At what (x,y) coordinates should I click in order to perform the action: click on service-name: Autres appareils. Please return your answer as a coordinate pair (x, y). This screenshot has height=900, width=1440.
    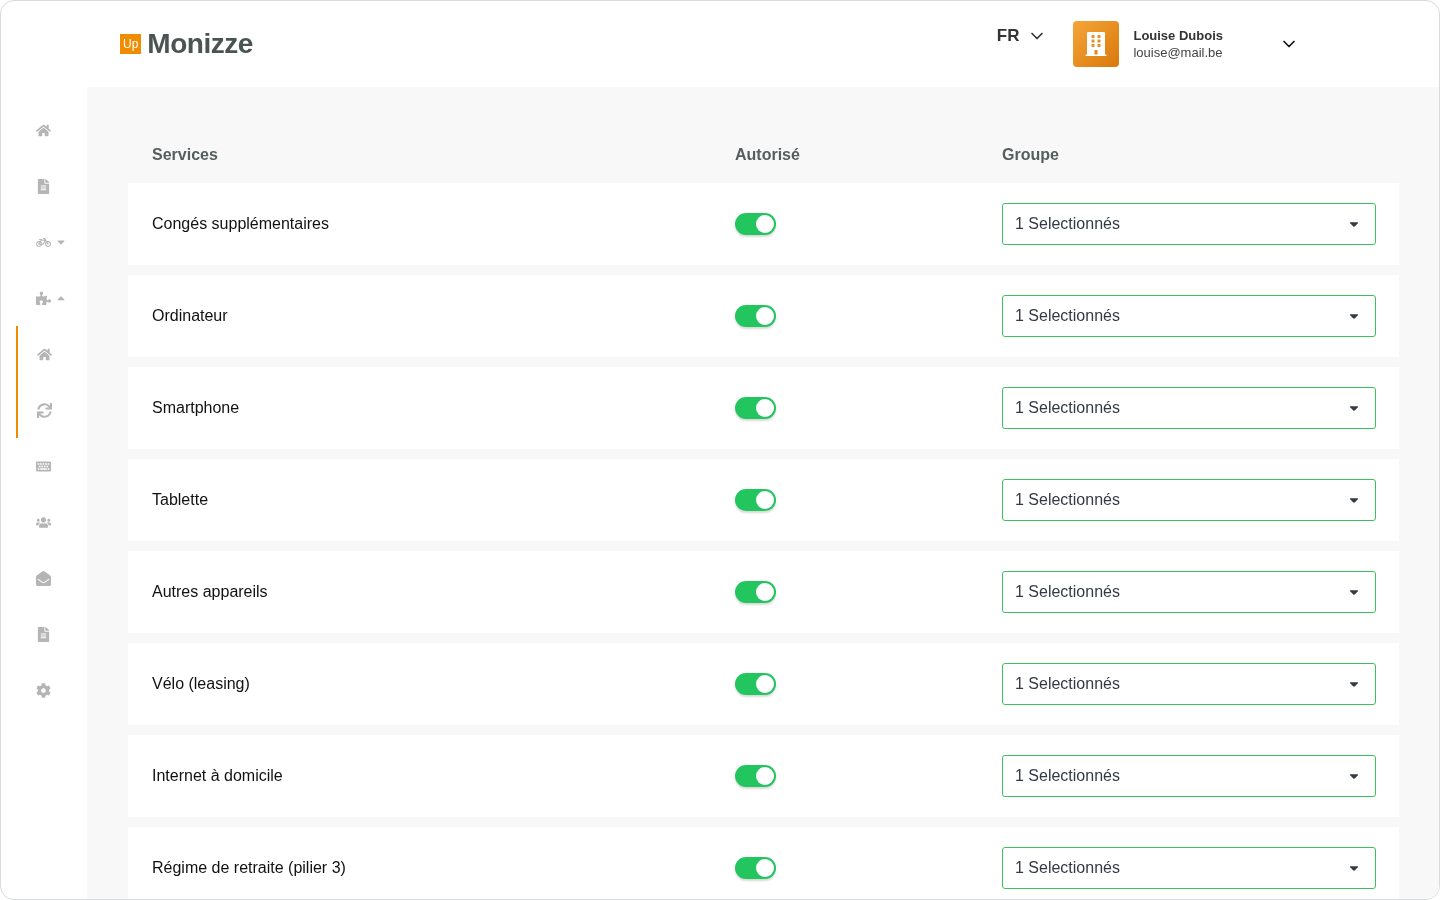
    Looking at the image, I should click on (210, 592).